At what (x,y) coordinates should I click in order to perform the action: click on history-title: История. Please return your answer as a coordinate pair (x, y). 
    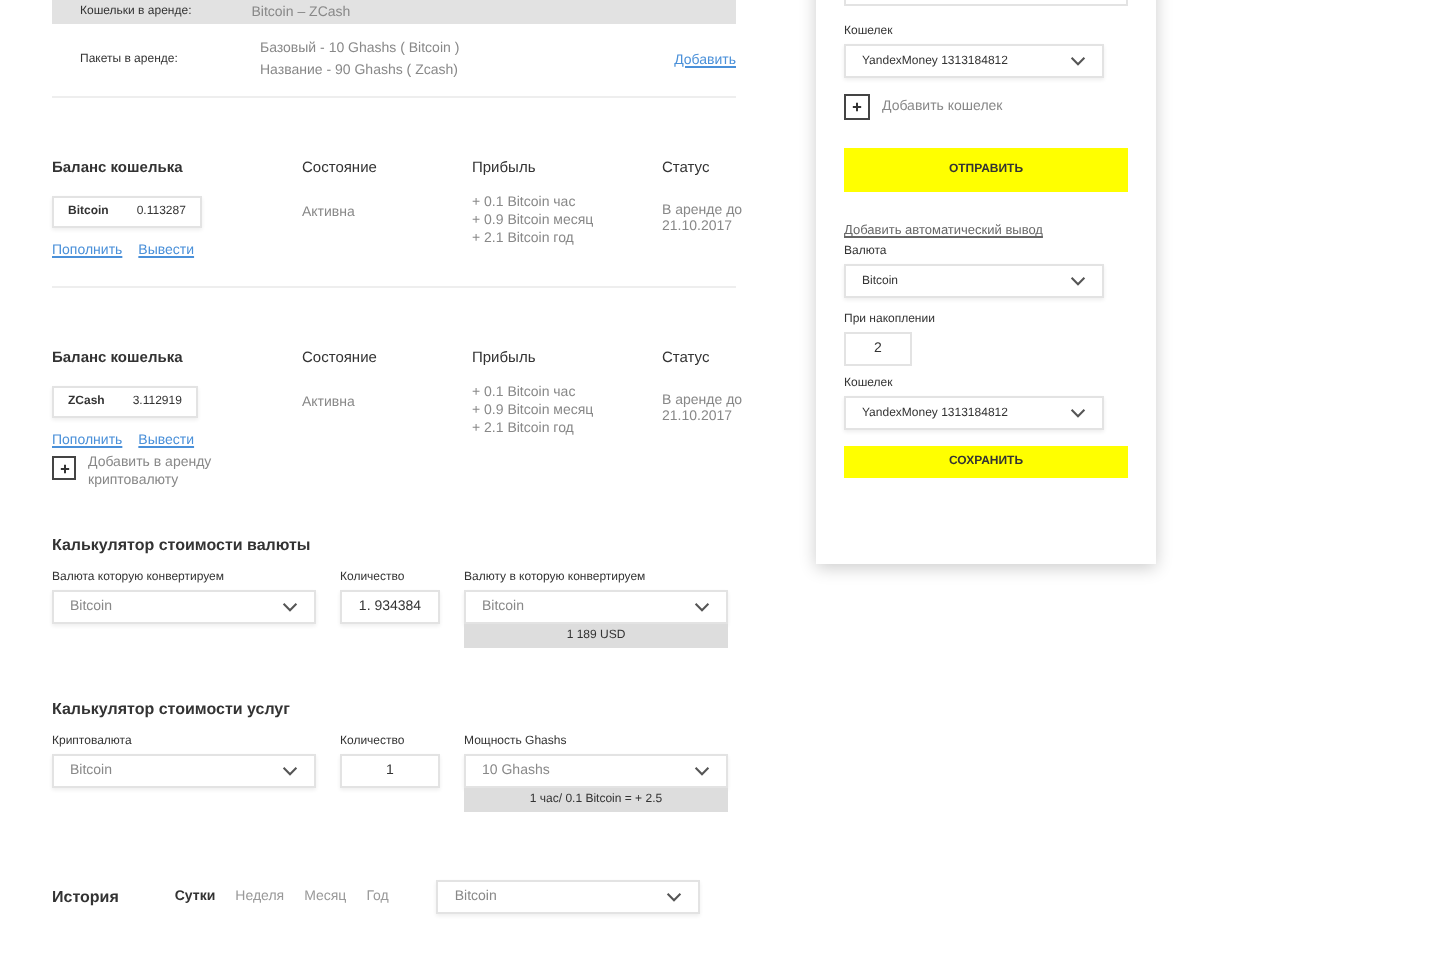
    Looking at the image, I should click on (85, 896).